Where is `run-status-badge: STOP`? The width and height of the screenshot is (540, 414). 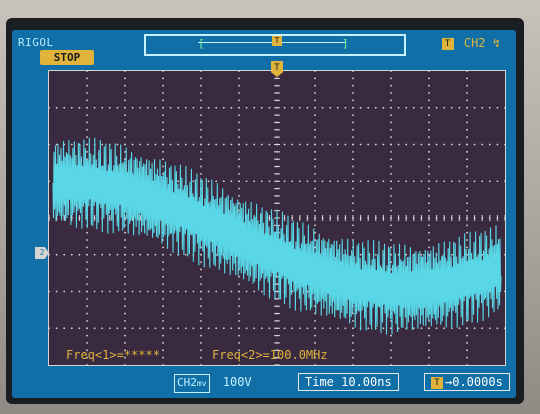 run-status-badge: STOP is located at coordinates (67, 57).